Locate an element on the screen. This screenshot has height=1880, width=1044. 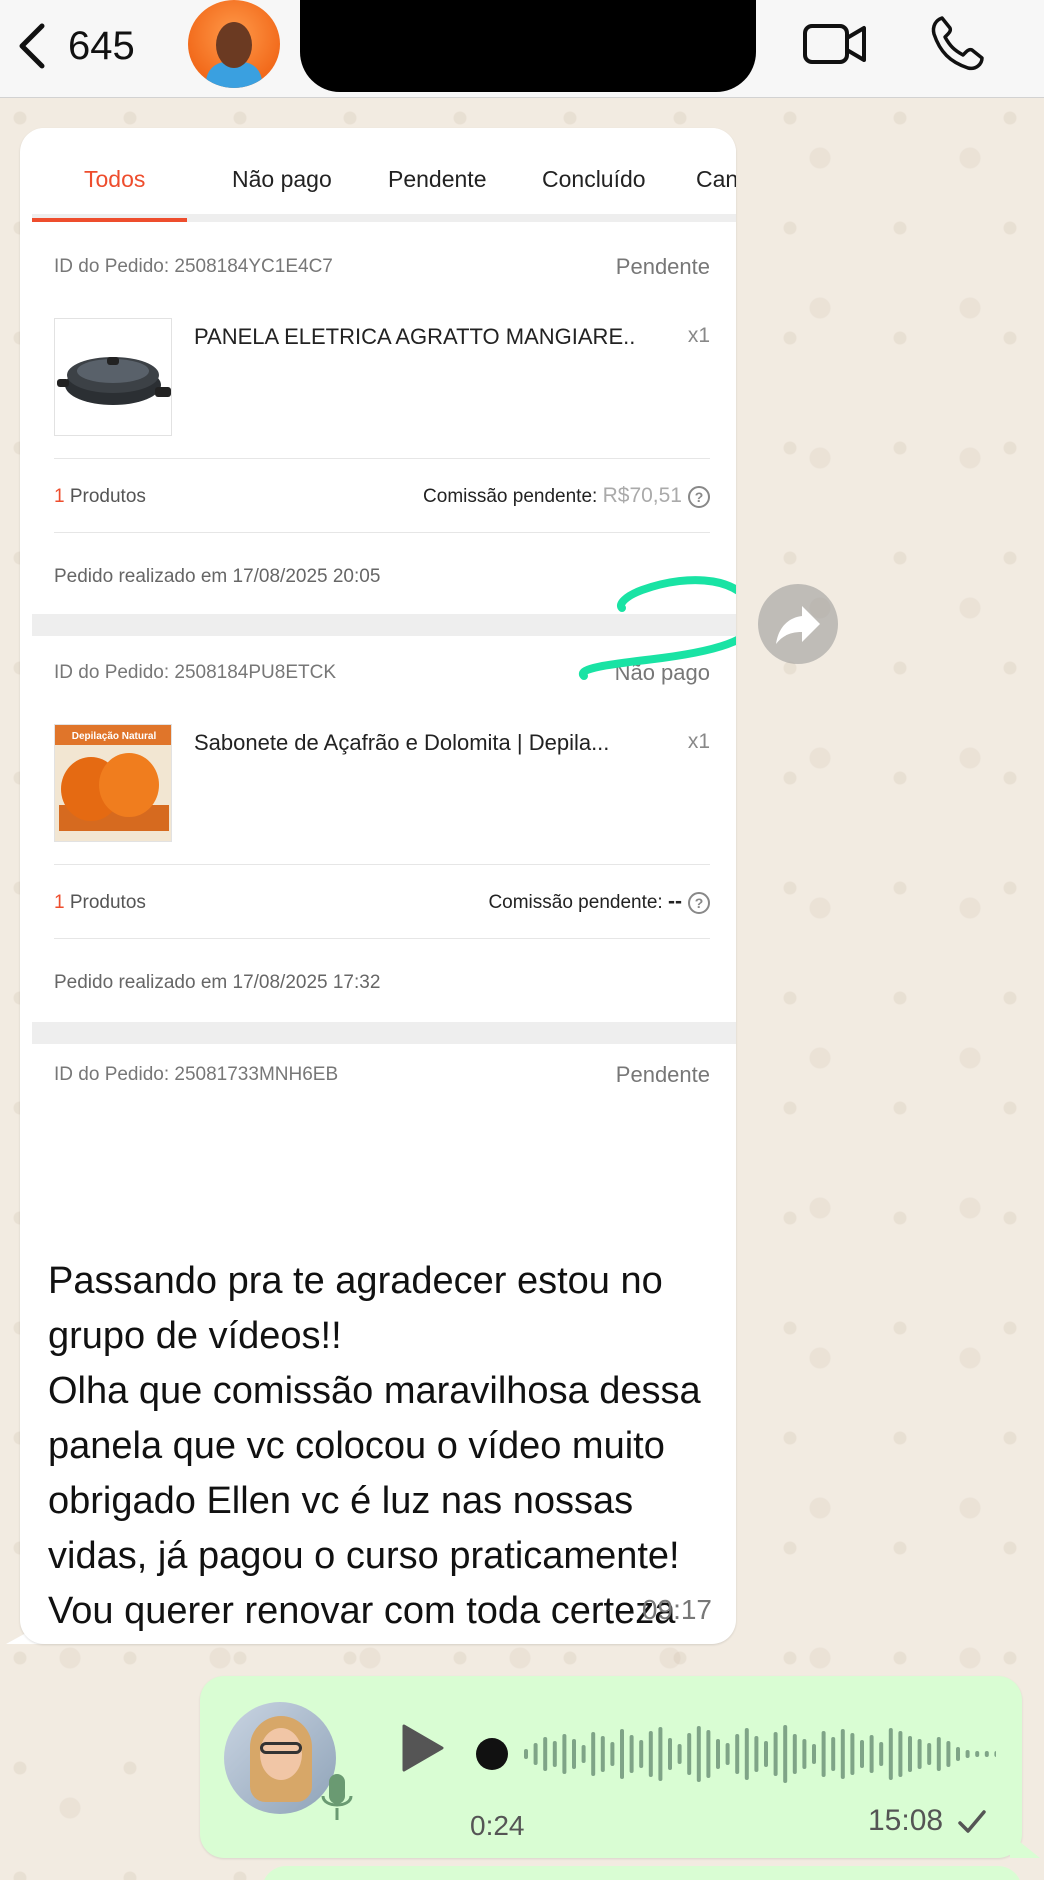
tab-nao-pago: Não pago is located at coordinates (282, 179).